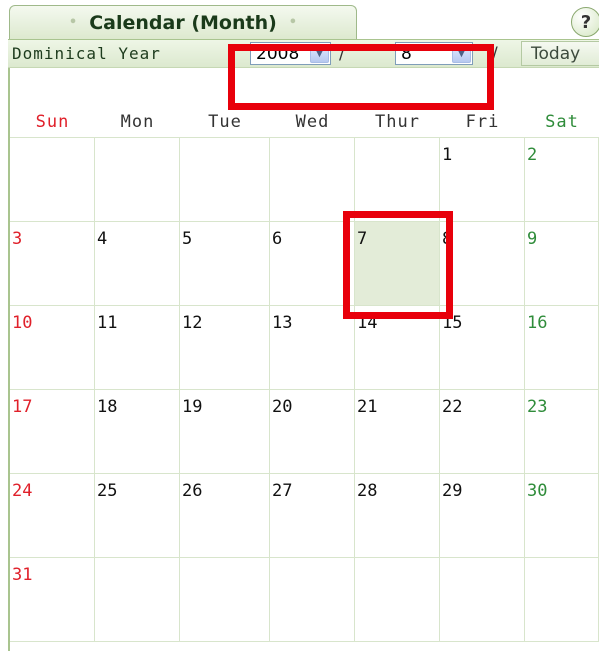 The height and width of the screenshot is (651, 599). What do you see at coordinates (187, 239) in the screenshot?
I see `day-number: 5` at bounding box center [187, 239].